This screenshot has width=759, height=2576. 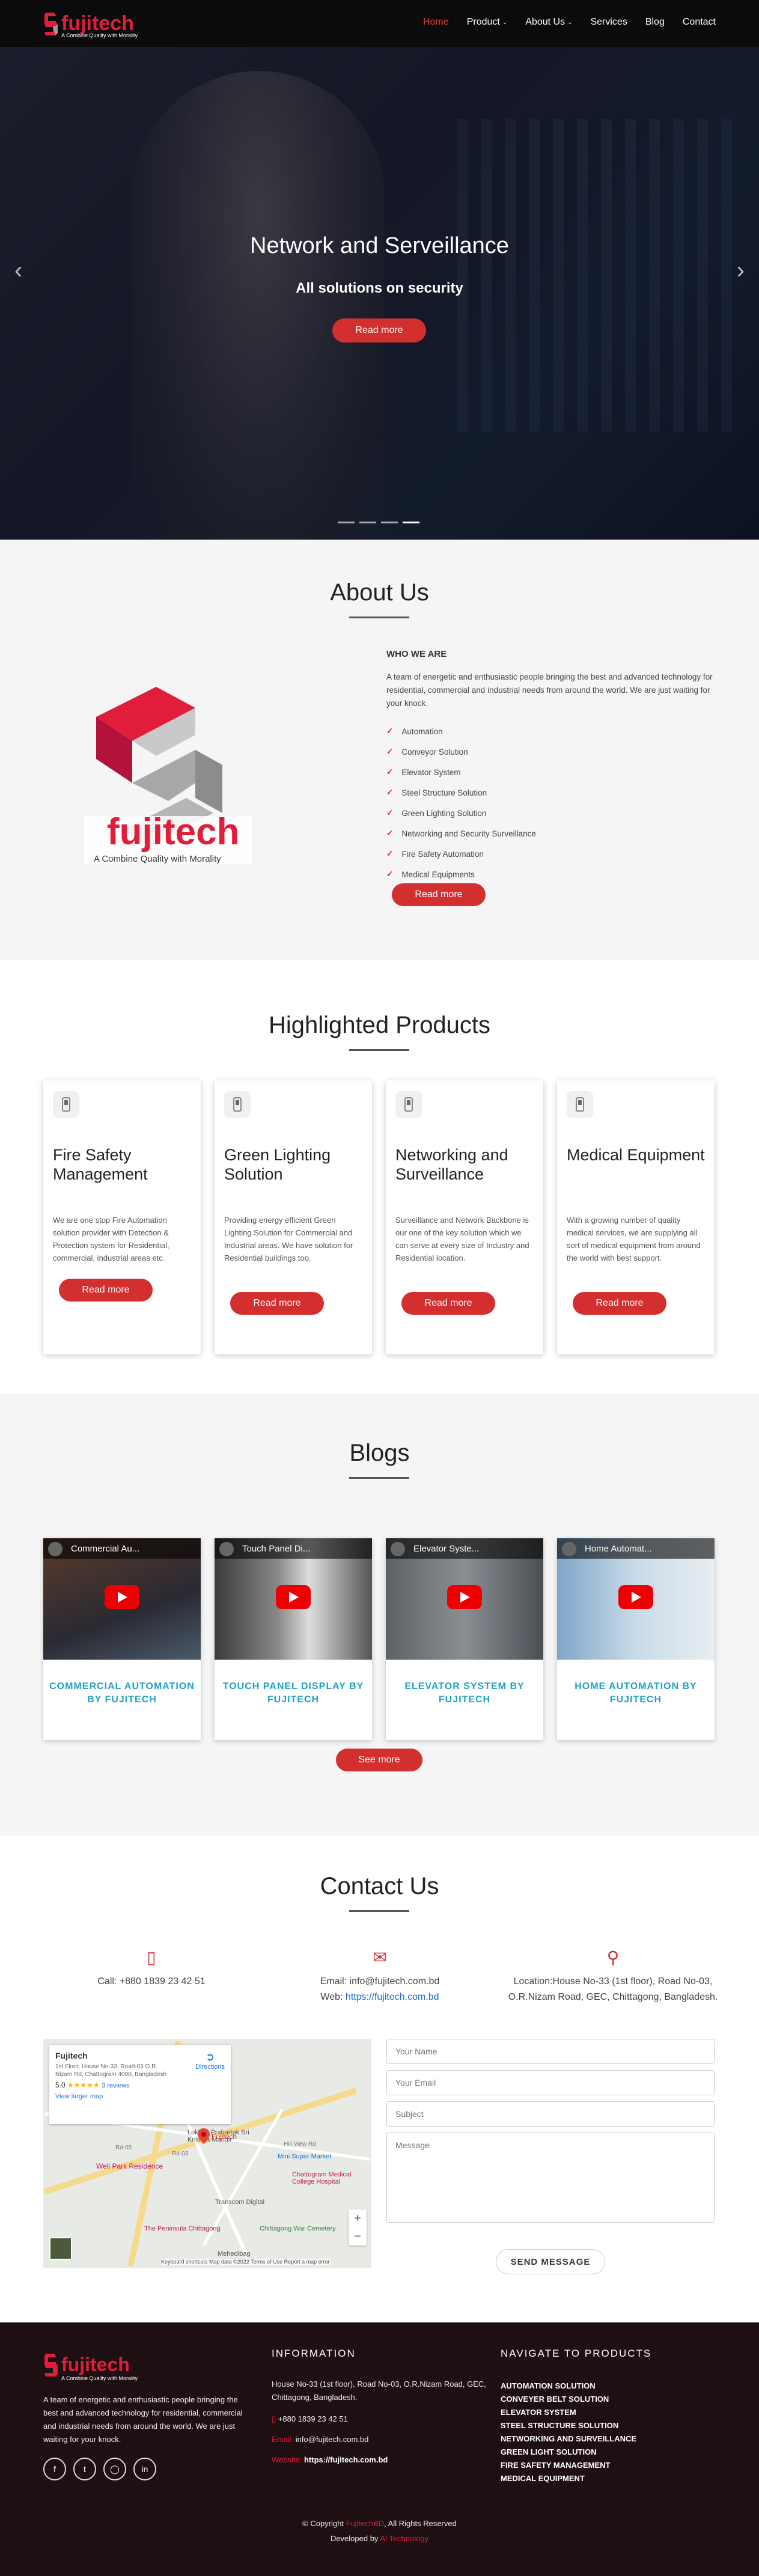 What do you see at coordinates (568, 2452) in the screenshot?
I see `footer-nav-link: GREEN LIGHT SOLUTION` at bounding box center [568, 2452].